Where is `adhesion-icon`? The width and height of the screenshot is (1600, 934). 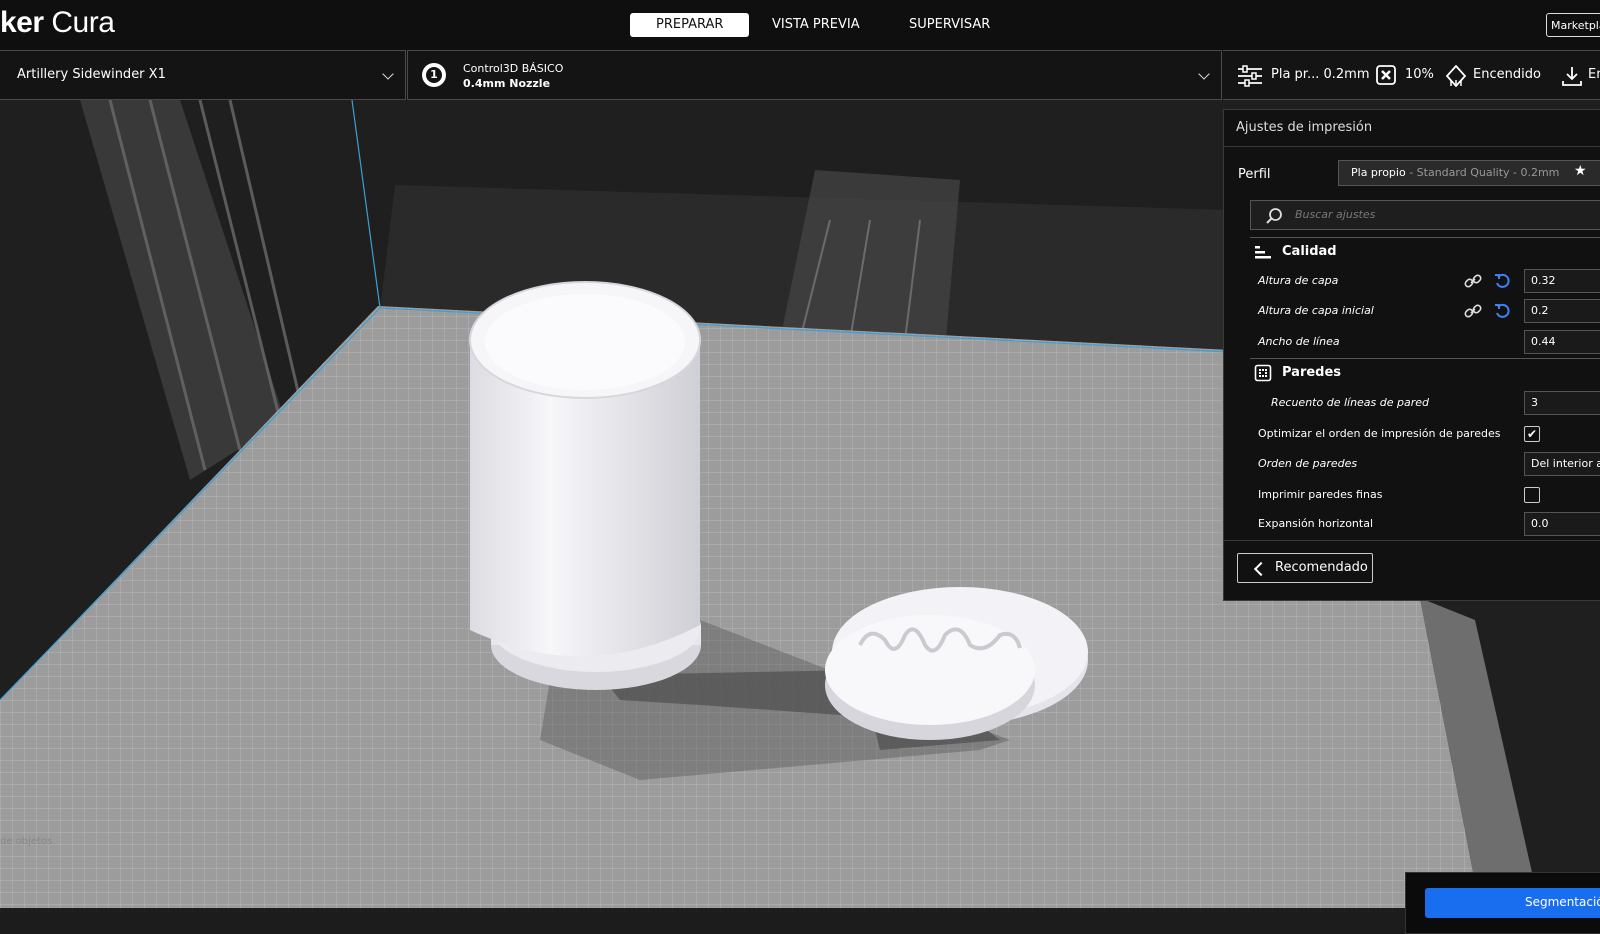
adhesion-icon is located at coordinates (1572, 76).